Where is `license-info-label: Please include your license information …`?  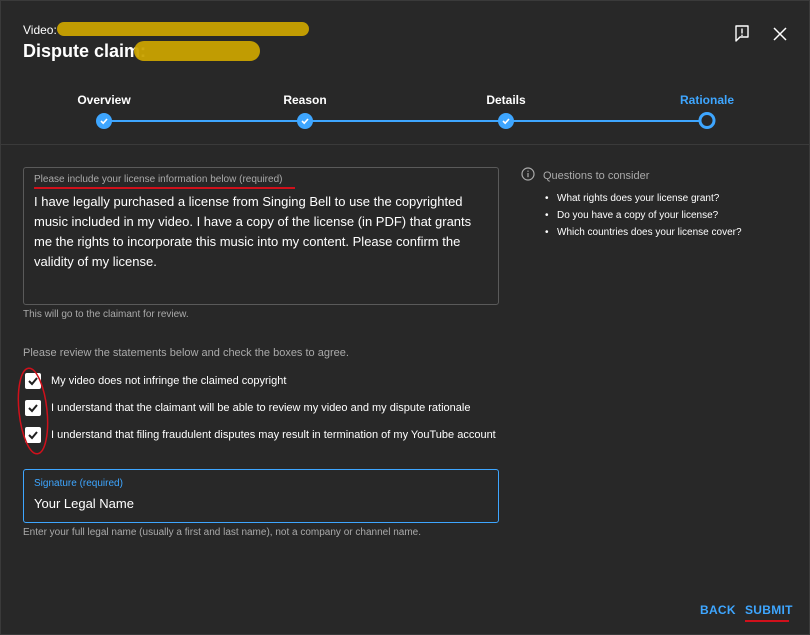
license-info-label: Please include your license information … is located at coordinates (158, 179).